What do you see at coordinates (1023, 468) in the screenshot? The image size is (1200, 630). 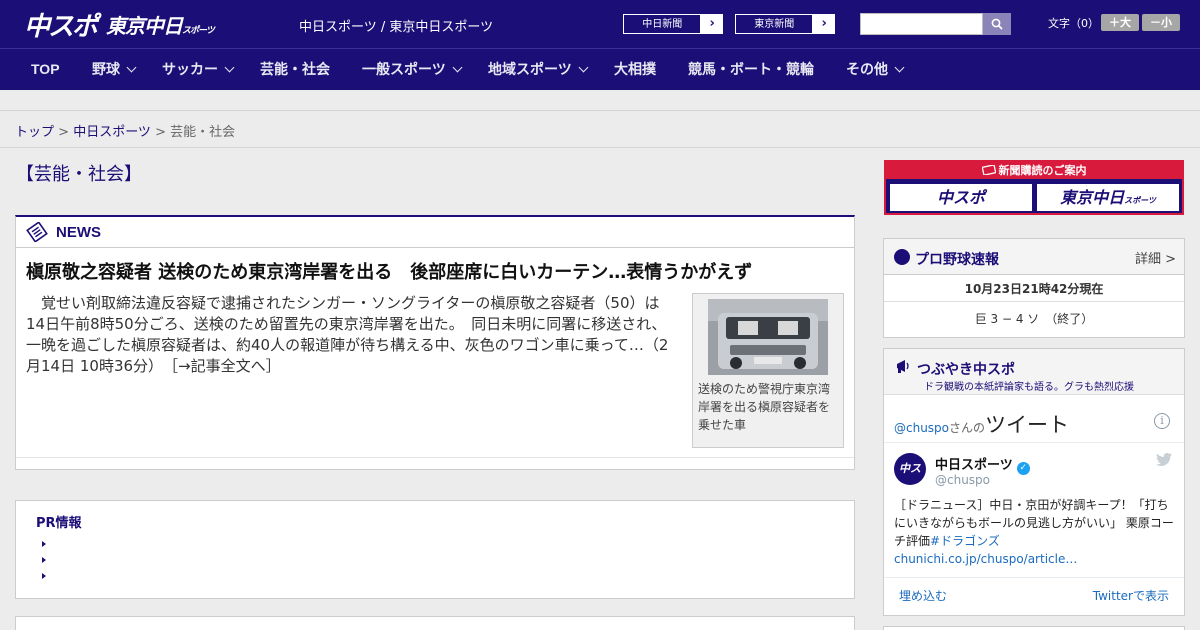 I see `verified-icon: ✓` at bounding box center [1023, 468].